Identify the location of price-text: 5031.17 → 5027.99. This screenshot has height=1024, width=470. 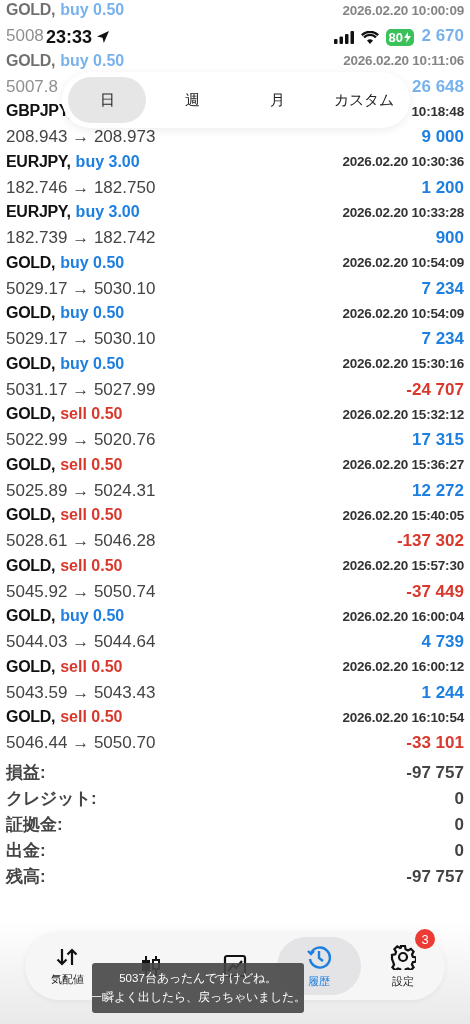
(81, 389).